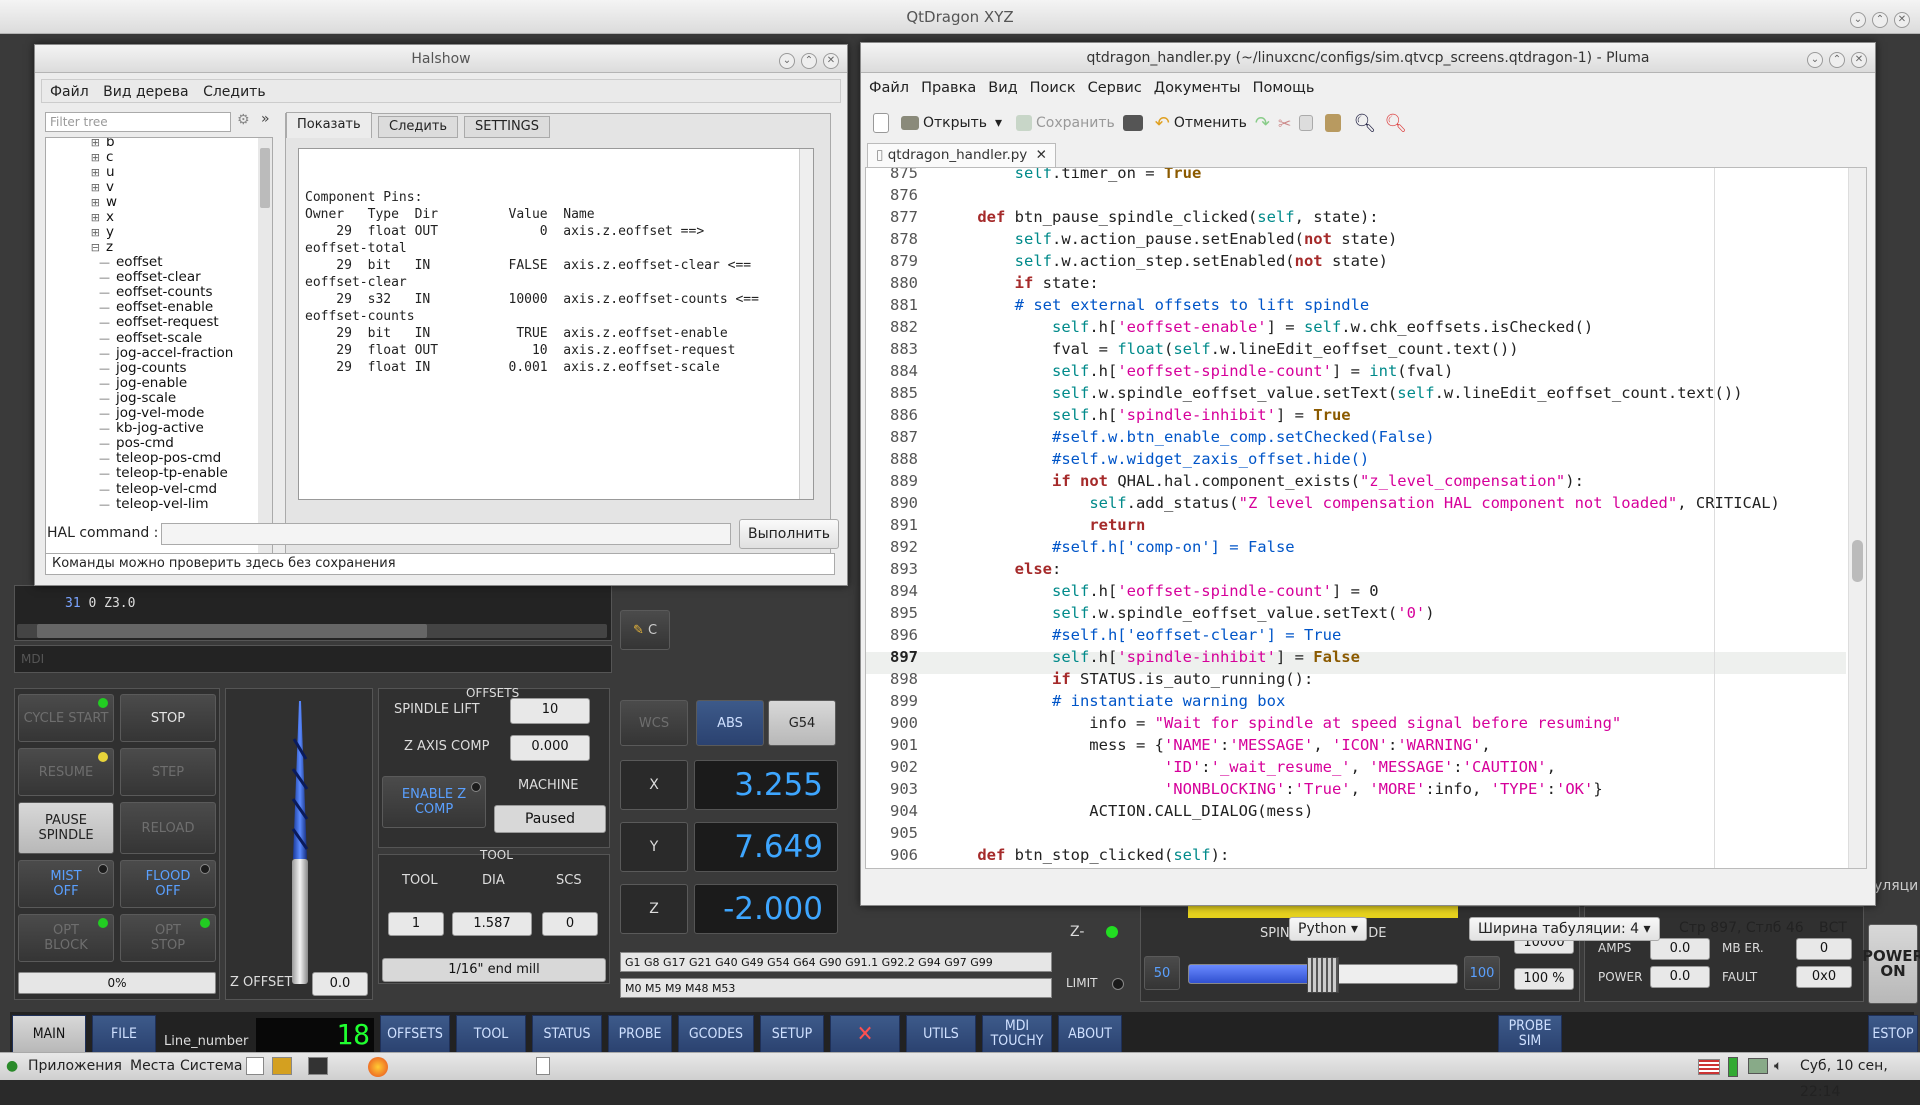  I want to click on tree-node: — eoffset-clear, so click(123, 277).